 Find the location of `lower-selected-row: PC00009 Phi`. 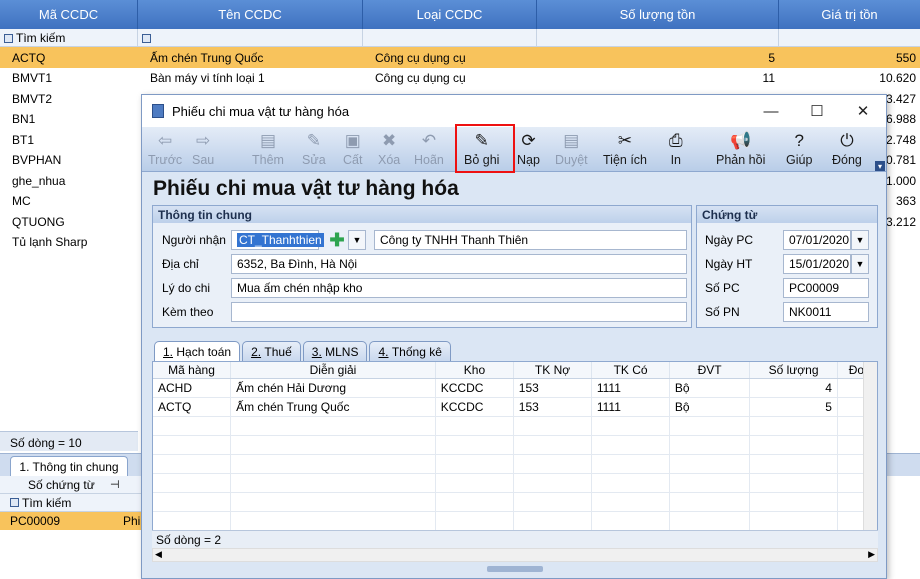

lower-selected-row: PC00009 Phi is located at coordinates (70, 521).